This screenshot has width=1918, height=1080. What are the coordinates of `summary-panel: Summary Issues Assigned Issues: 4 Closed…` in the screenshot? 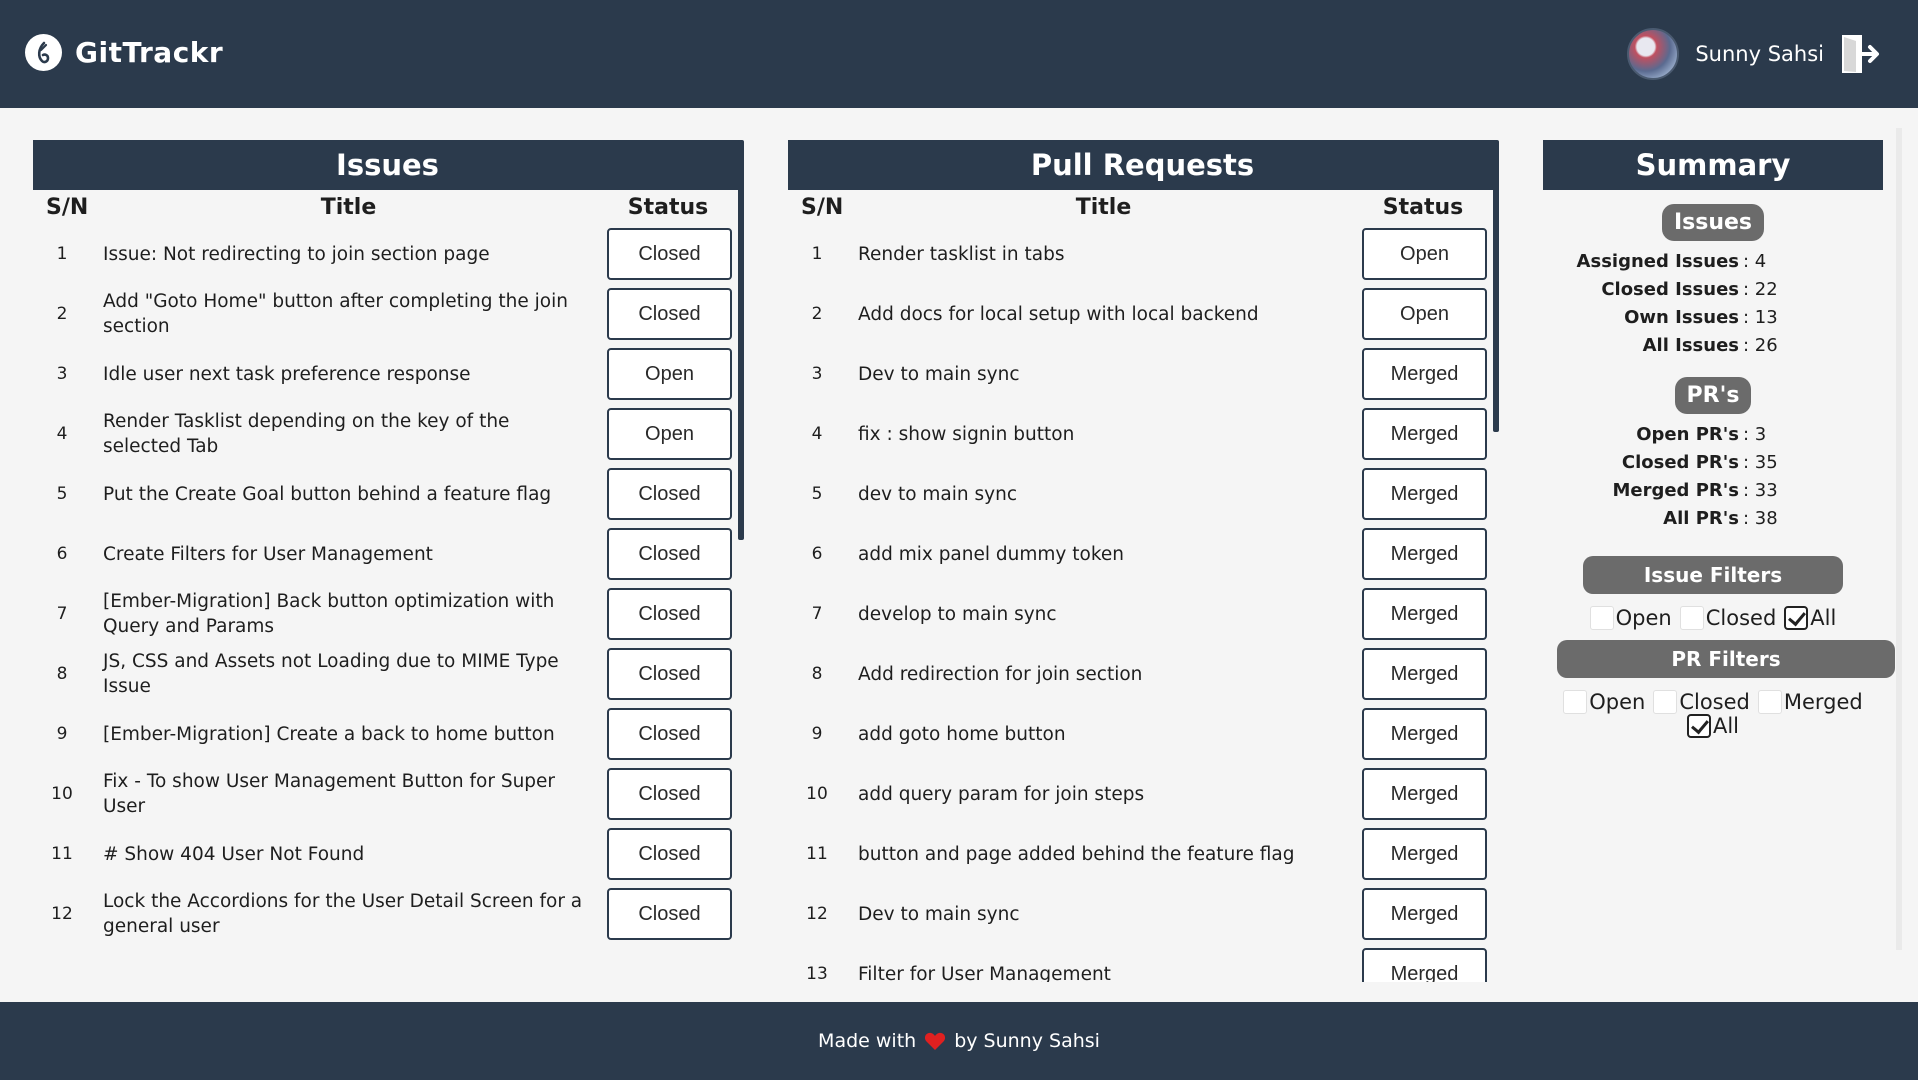 It's located at (1719, 439).